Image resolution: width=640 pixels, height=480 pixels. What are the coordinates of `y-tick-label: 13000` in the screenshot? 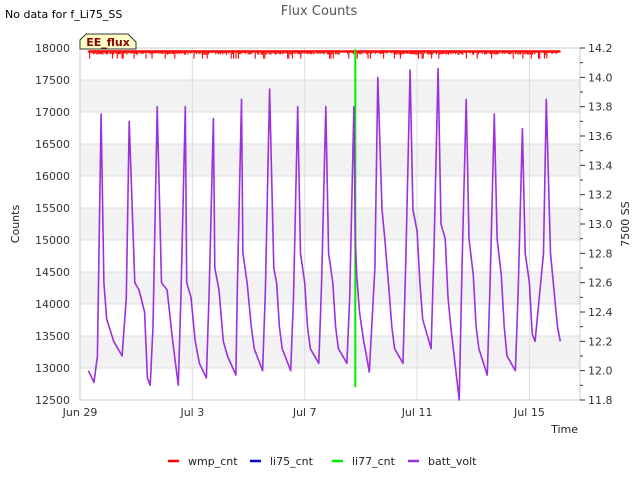 It's located at (52, 368).